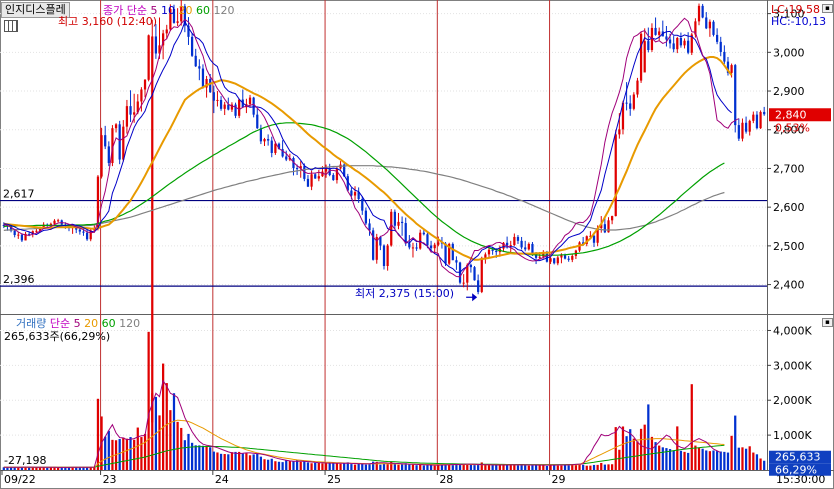 Image resolution: width=834 pixels, height=489 pixels. I want to click on x-axis-label: 09/22, so click(20, 479).